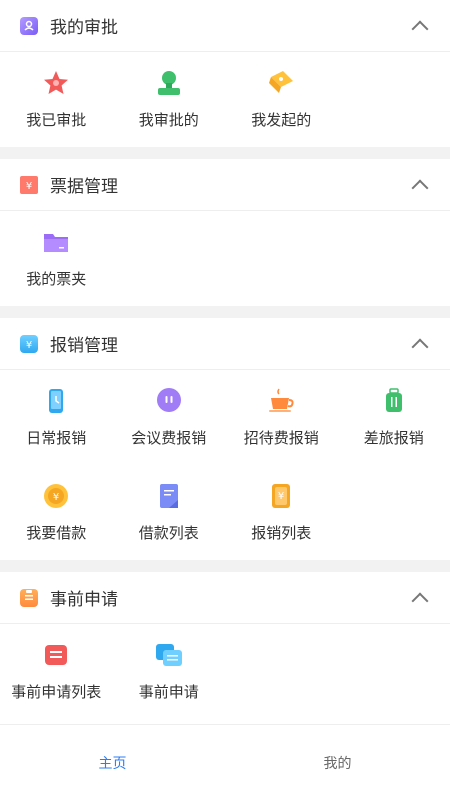 This screenshot has height=800, width=450. What do you see at coordinates (56, 401) in the screenshot?
I see `phone-icon` at bounding box center [56, 401].